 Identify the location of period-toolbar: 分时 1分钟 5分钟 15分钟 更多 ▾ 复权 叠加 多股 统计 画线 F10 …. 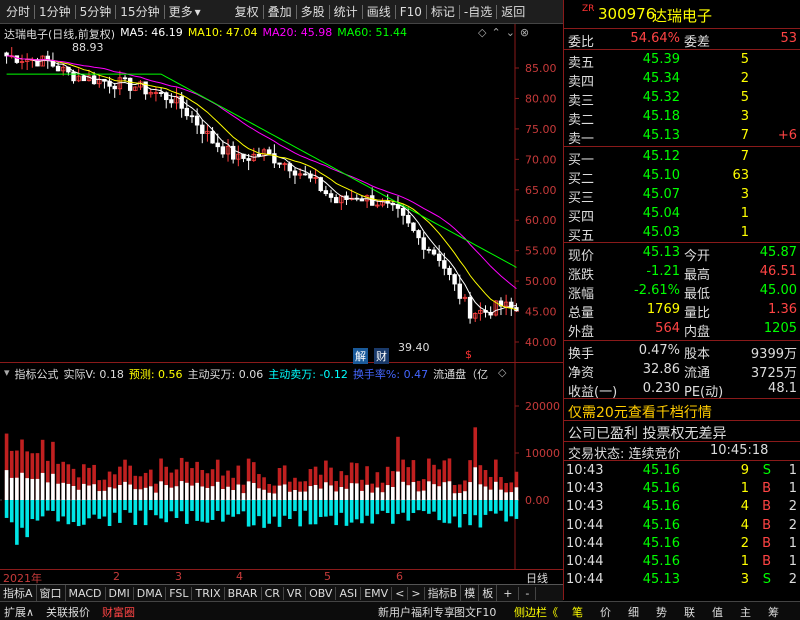
(281, 12).